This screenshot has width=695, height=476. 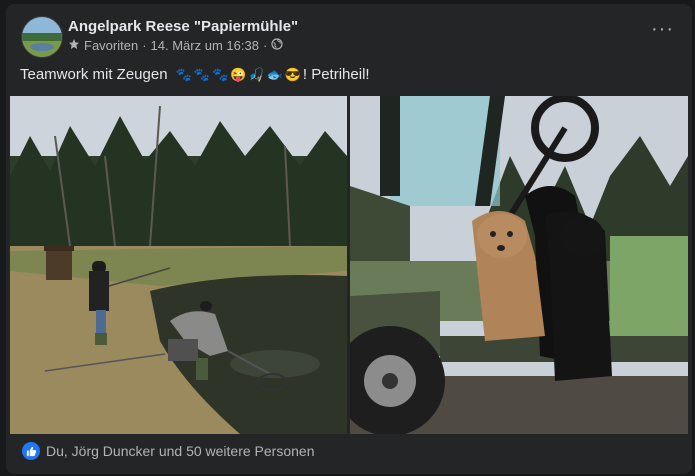 What do you see at coordinates (238, 74) in the screenshot?
I see `winking-face-emoji: 😜` at bounding box center [238, 74].